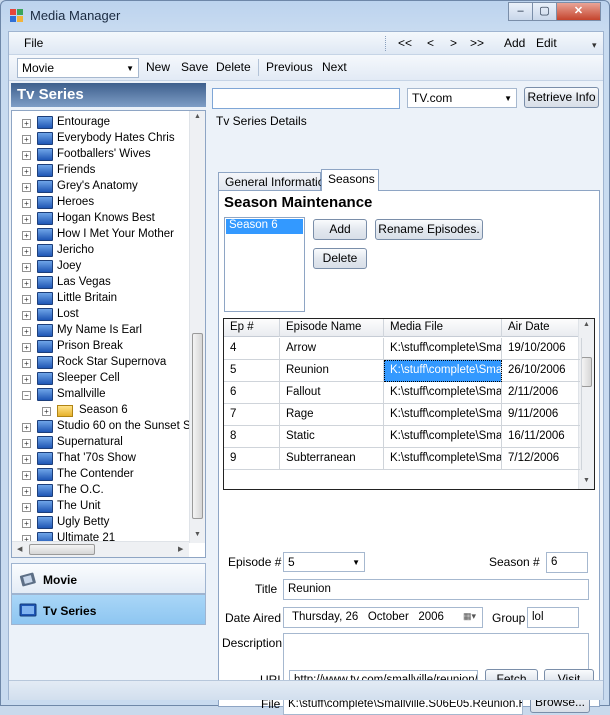 The height and width of the screenshot is (715, 610). Describe the element at coordinates (350, 180) in the screenshot. I see `tab-seasons: Seasons` at that location.